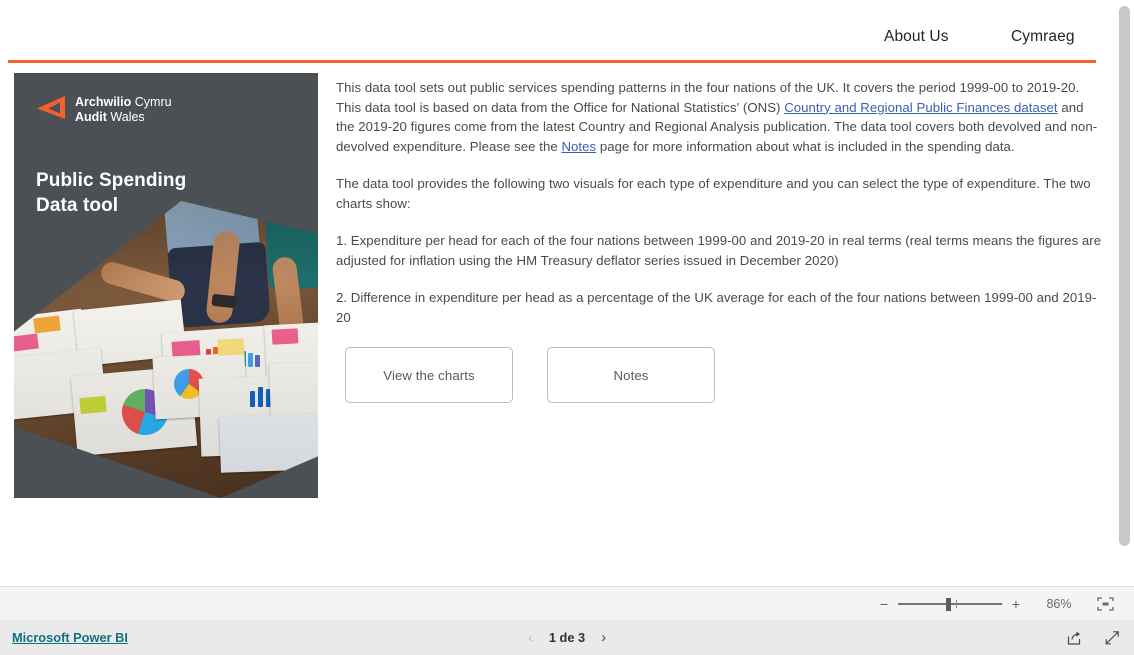 The height and width of the screenshot is (655, 1134). I want to click on zoom-percent-label: 86%, so click(1059, 604).